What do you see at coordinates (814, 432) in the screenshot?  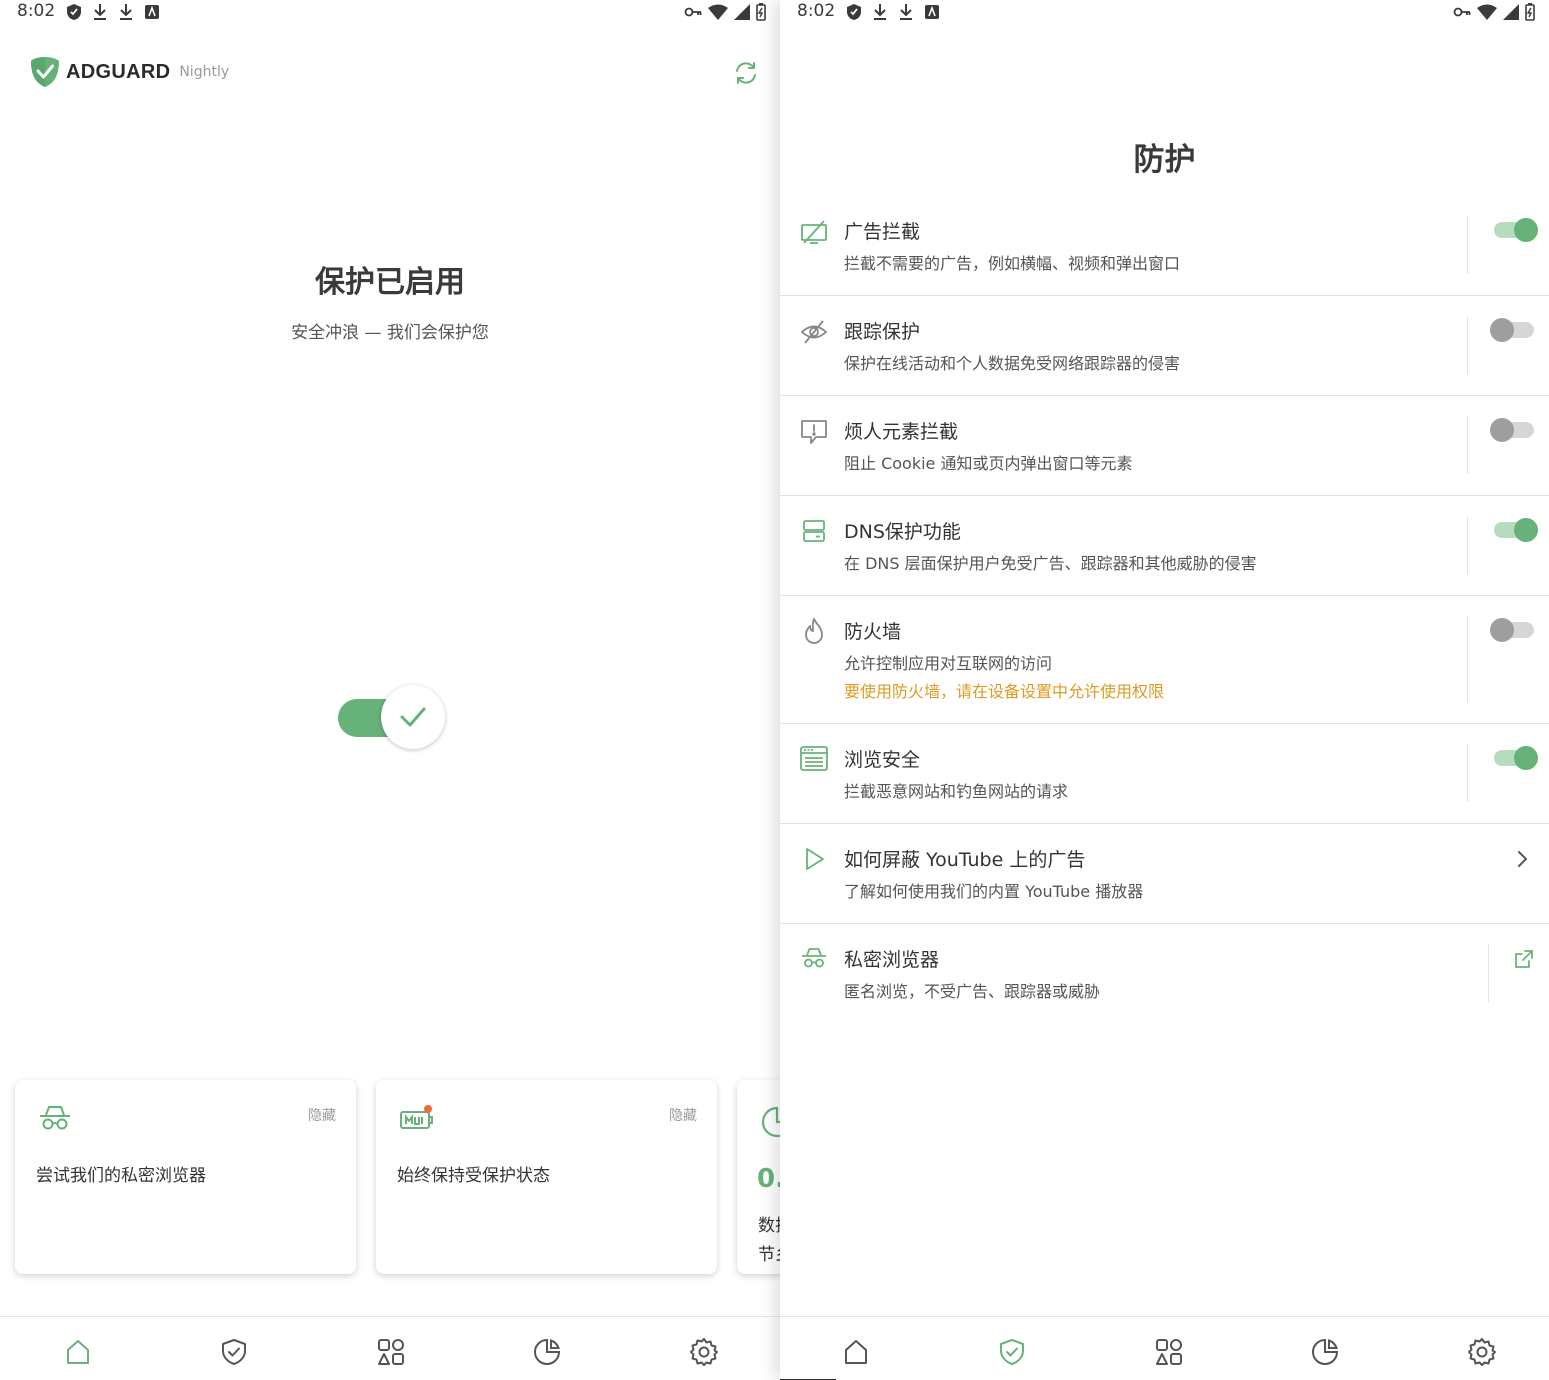 I see `annoyance-icon` at bounding box center [814, 432].